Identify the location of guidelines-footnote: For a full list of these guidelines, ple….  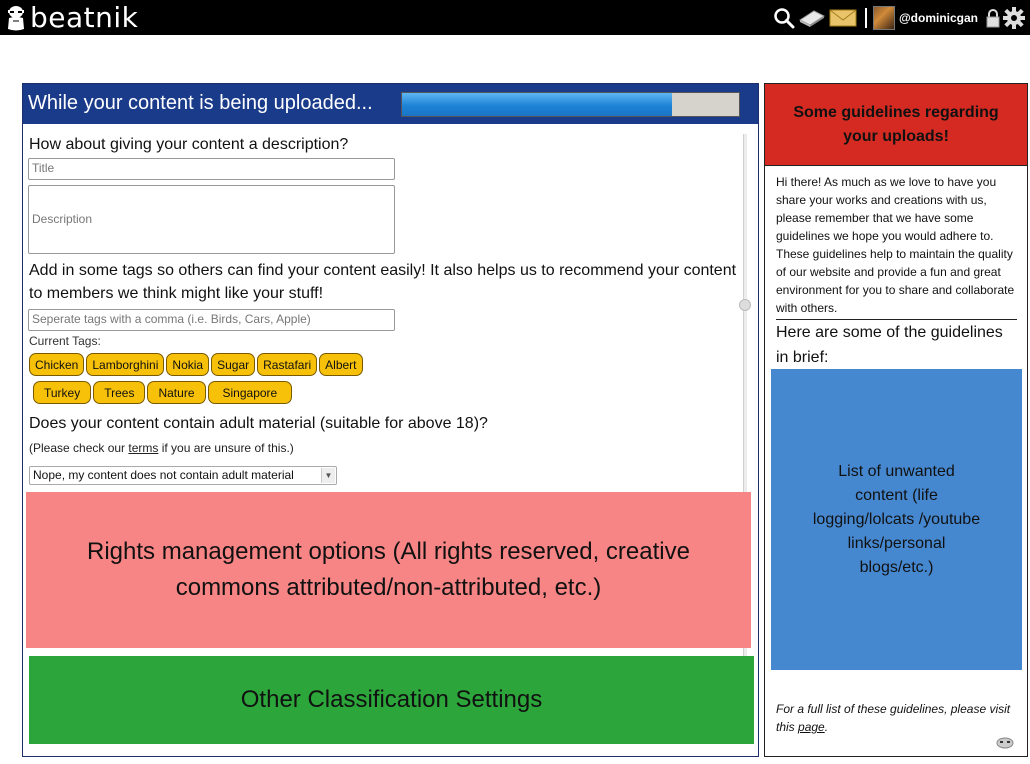
(897, 718).